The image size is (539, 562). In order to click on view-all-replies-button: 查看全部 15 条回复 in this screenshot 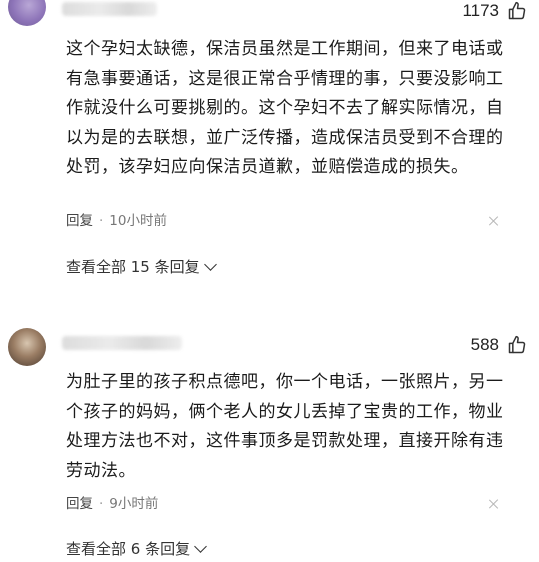, I will do `click(141, 266)`.